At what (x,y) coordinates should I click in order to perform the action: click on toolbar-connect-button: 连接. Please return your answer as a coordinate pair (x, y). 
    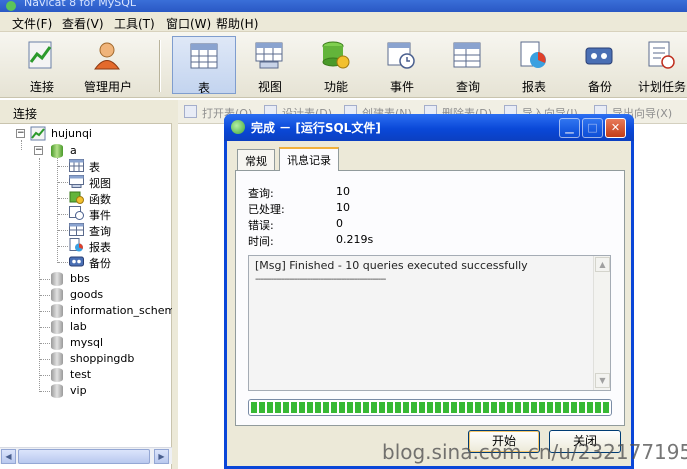
    Looking at the image, I should click on (42, 65).